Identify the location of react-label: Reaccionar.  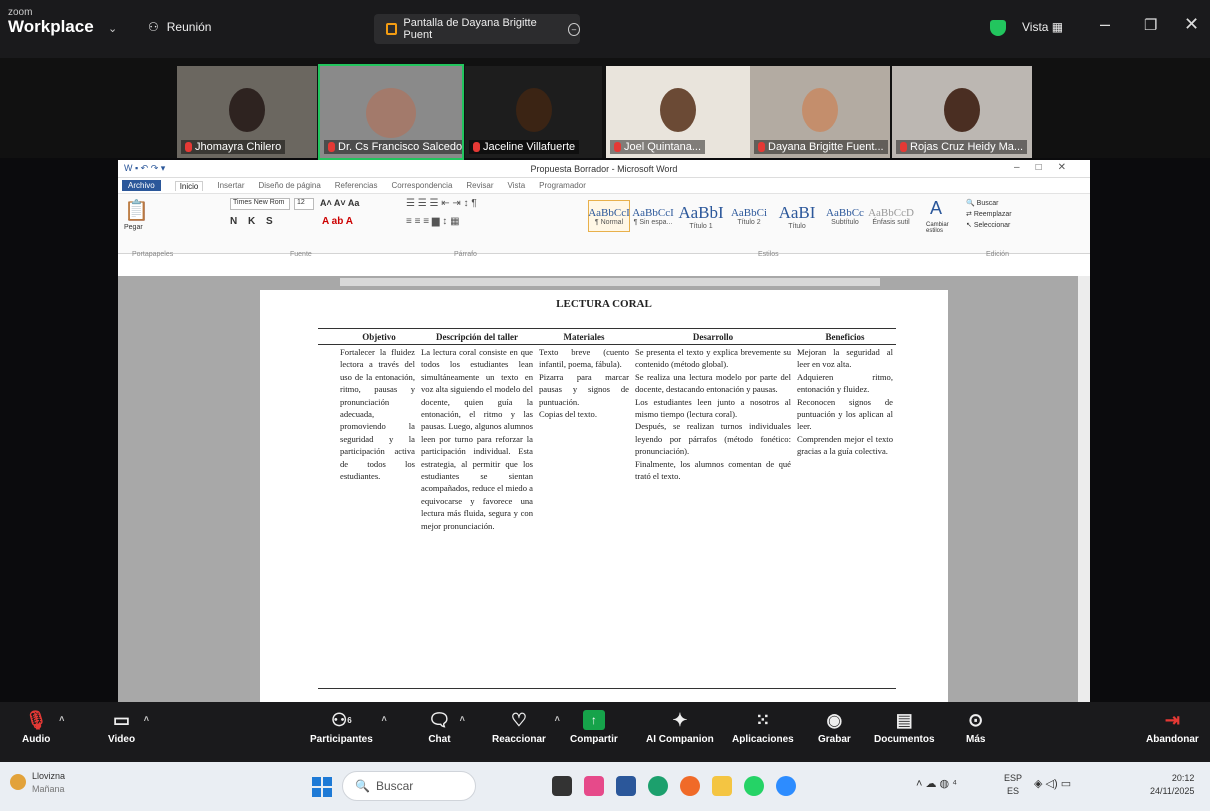
(519, 739).